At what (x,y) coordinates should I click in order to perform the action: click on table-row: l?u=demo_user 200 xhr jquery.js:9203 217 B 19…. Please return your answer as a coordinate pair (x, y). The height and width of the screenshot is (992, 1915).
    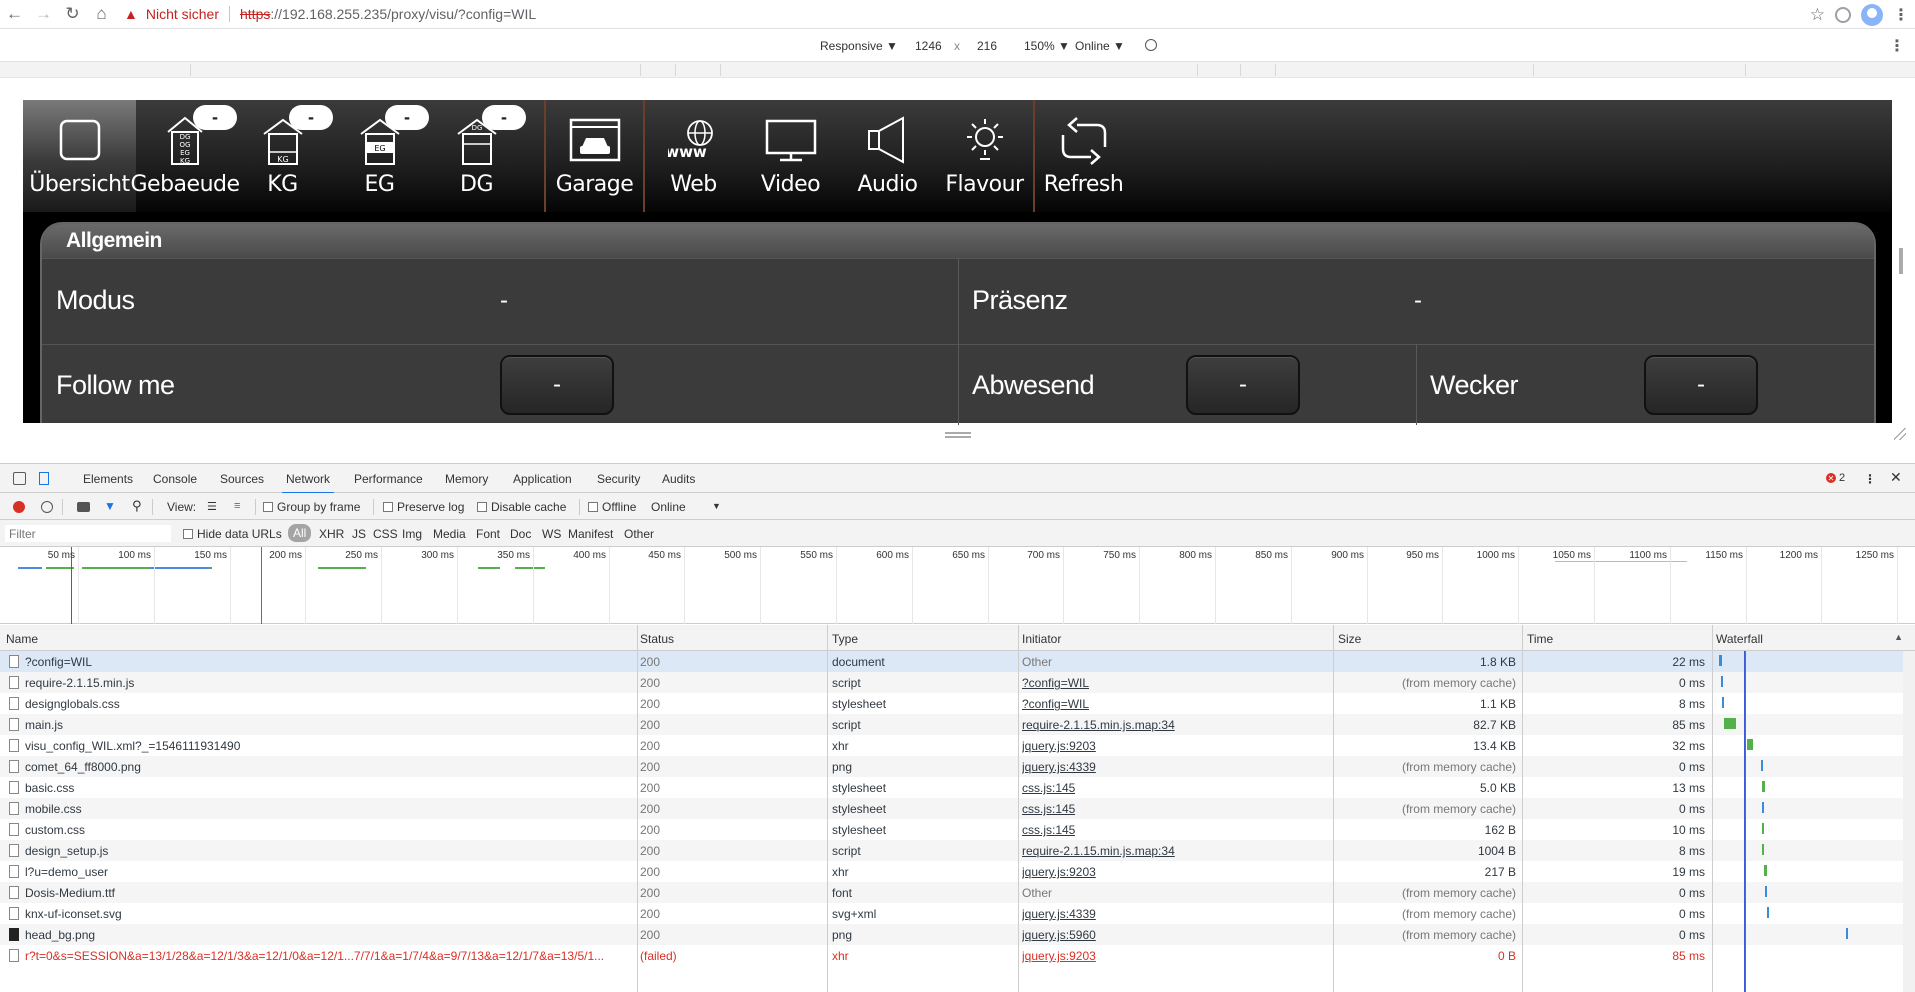
    Looking at the image, I should click on (951, 871).